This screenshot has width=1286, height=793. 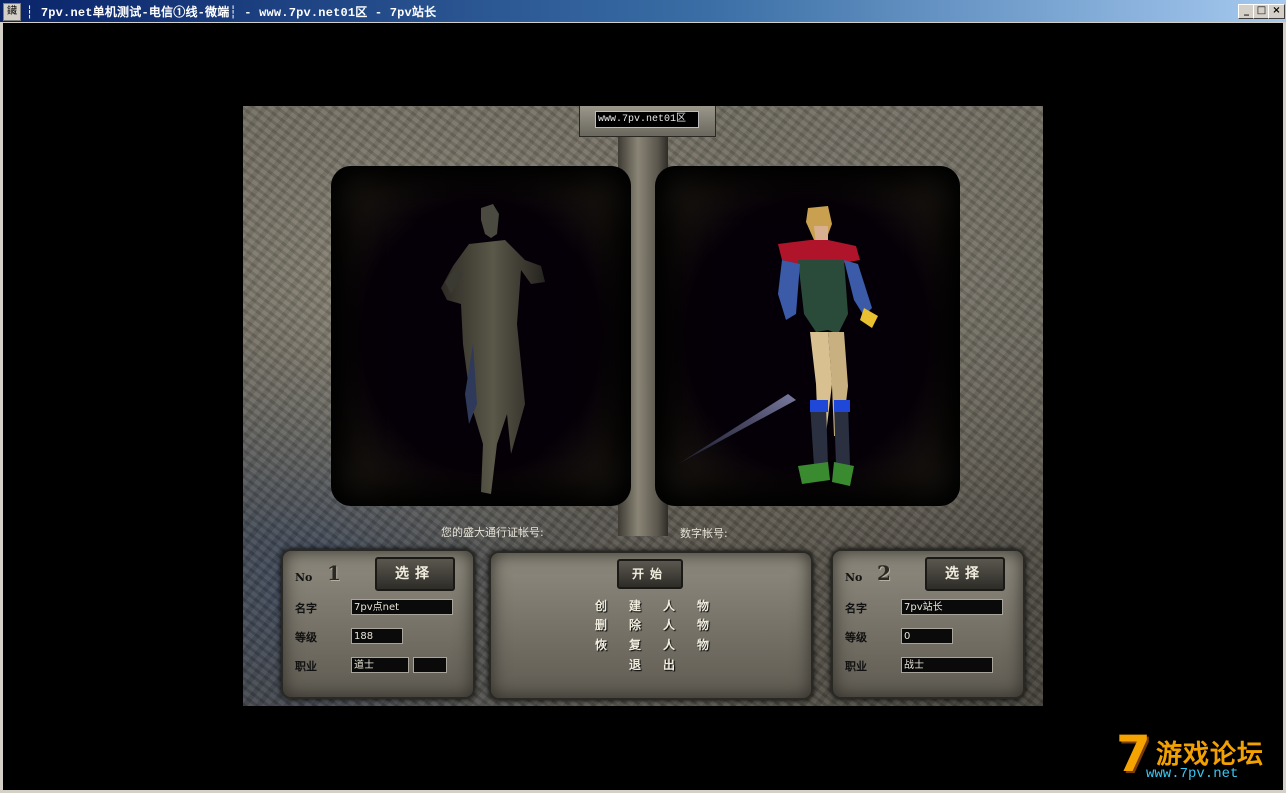 I want to click on slot-2-name-field: 7pv站长, so click(x=952, y=607).